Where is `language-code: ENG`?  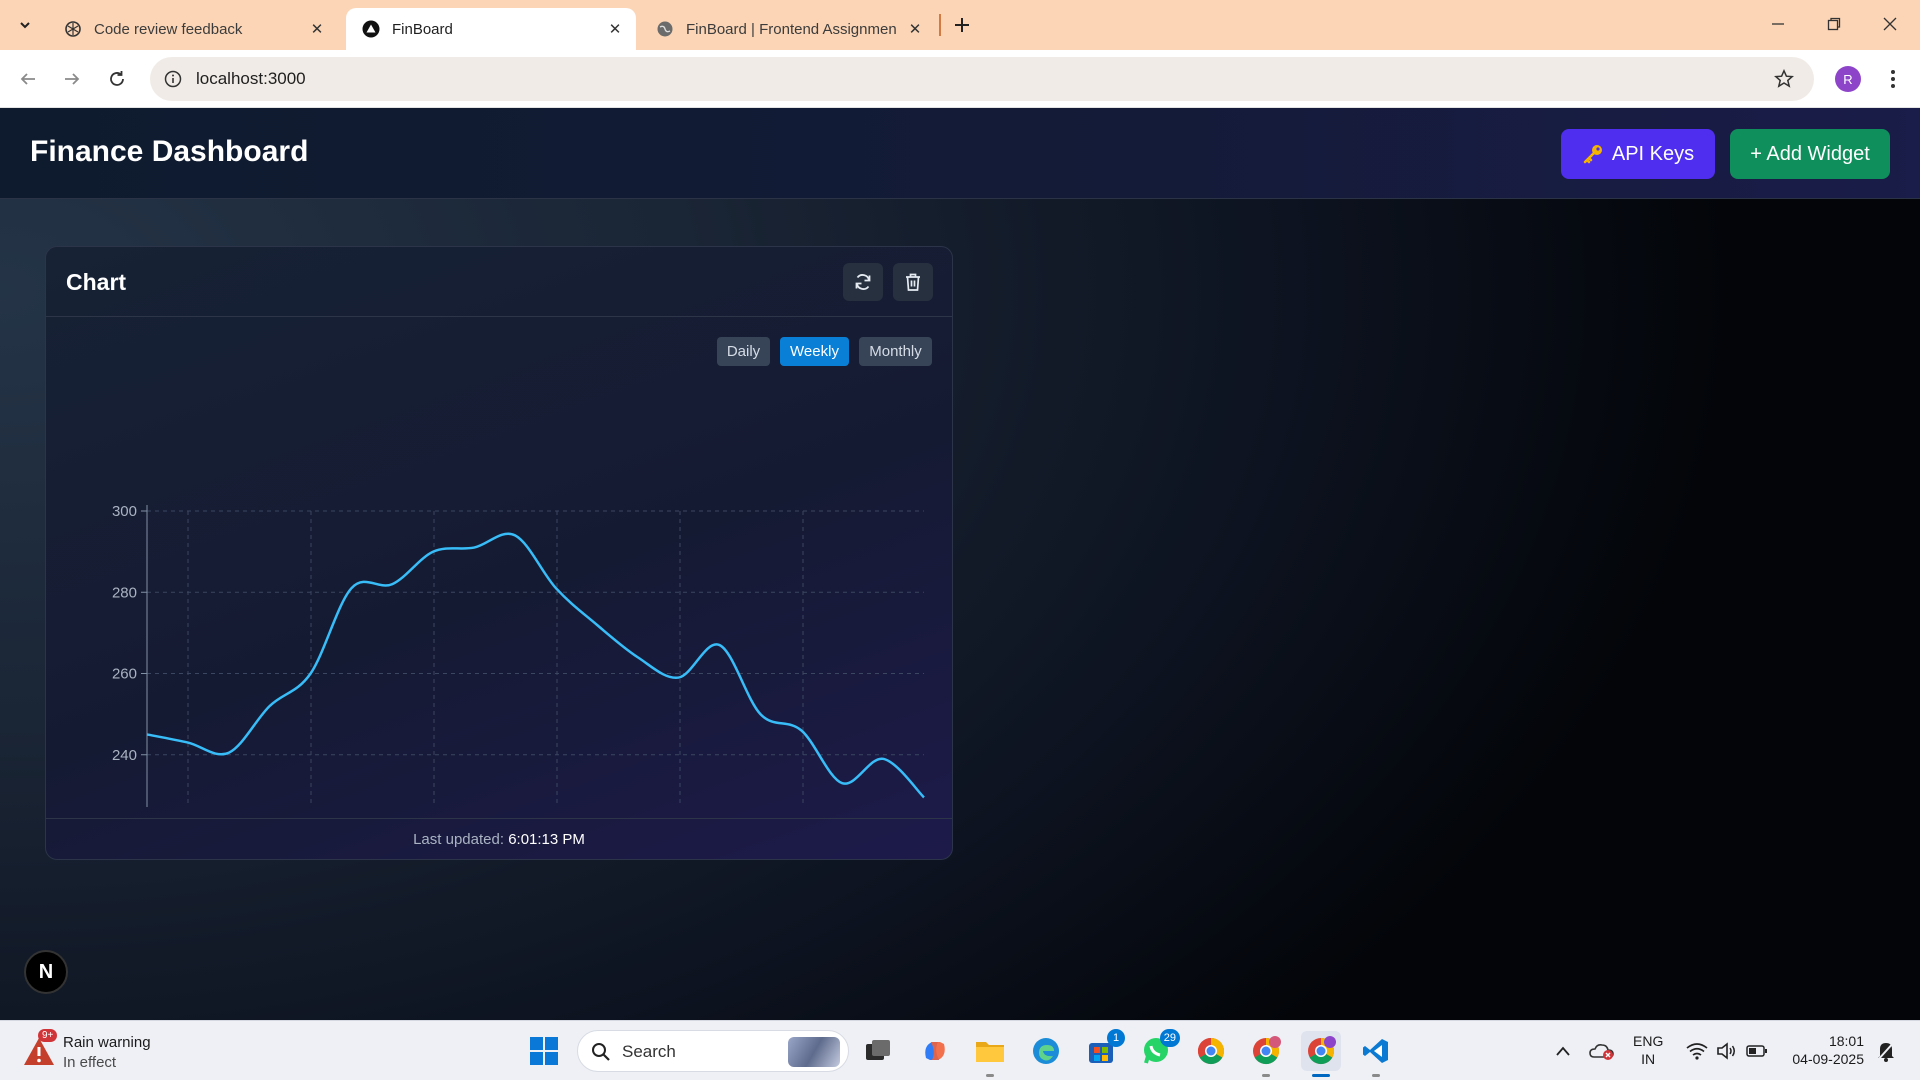
language-code: ENG is located at coordinates (1648, 1041).